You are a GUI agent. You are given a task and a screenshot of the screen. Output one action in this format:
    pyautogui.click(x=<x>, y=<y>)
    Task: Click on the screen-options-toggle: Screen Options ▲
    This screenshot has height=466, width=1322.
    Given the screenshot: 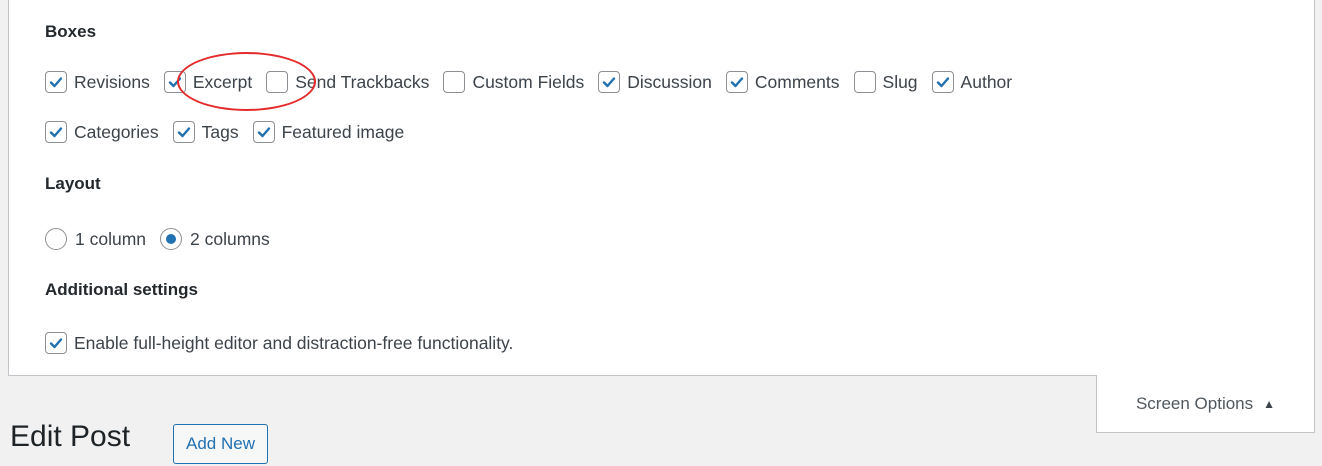 What is the action you would take?
    pyautogui.click(x=1205, y=404)
    